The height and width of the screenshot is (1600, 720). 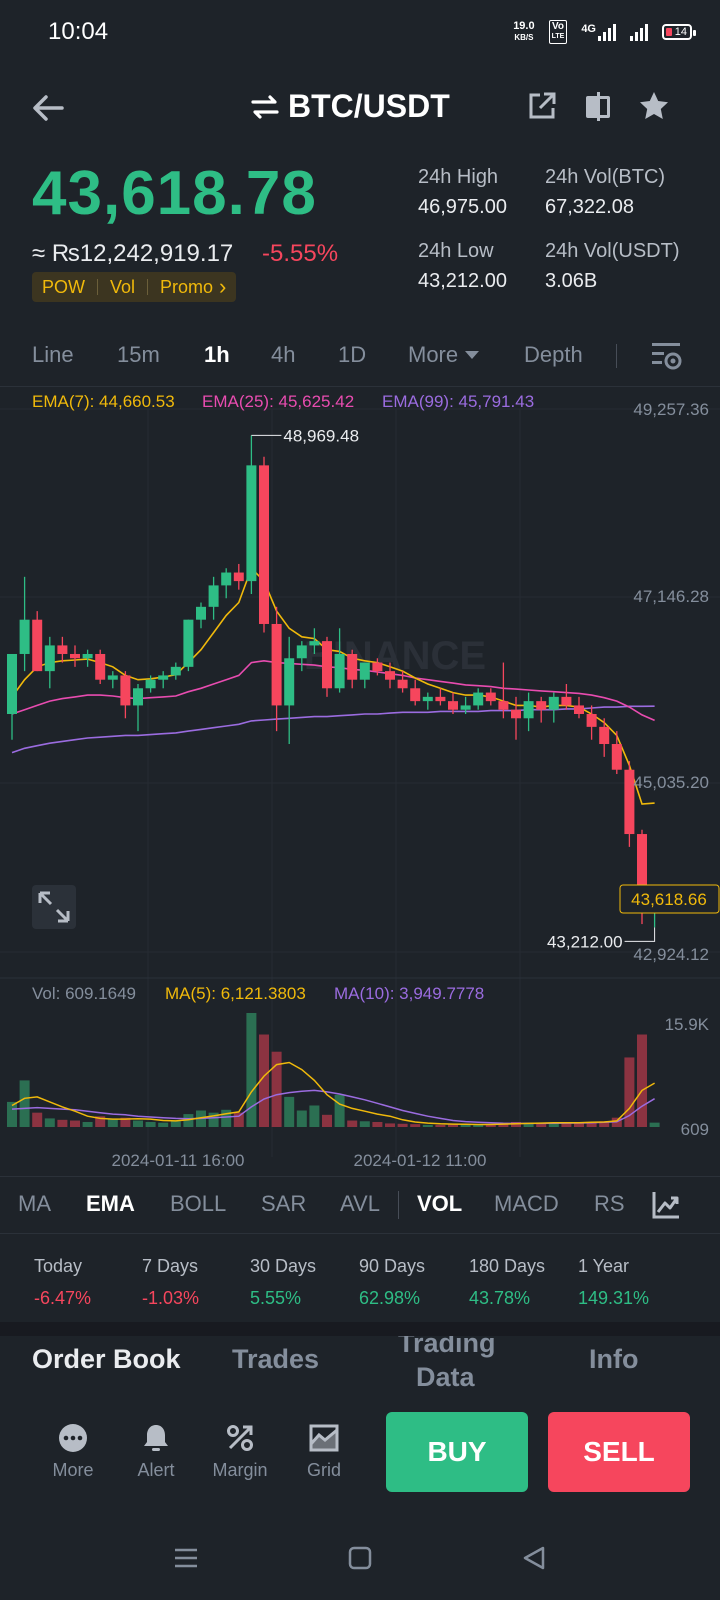 What do you see at coordinates (333, 1070) in the screenshot?
I see `volume-bars` at bounding box center [333, 1070].